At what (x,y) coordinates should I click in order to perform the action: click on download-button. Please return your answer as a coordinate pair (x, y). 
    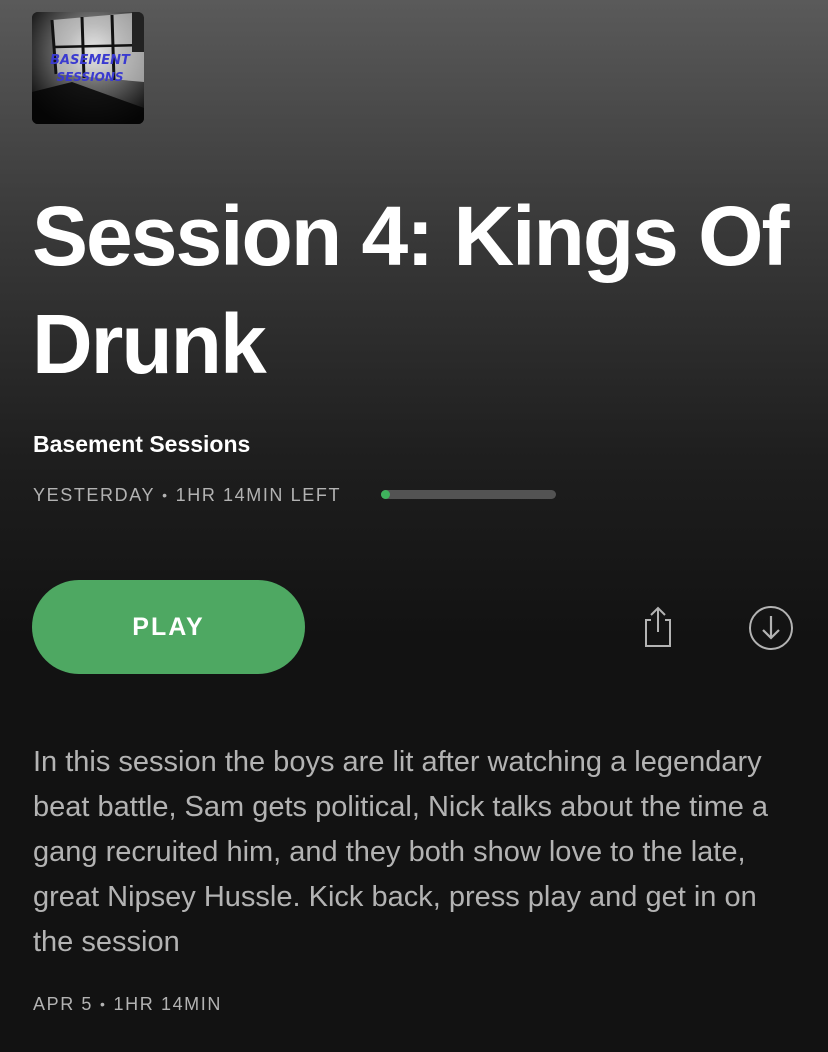
    Looking at the image, I should click on (771, 628).